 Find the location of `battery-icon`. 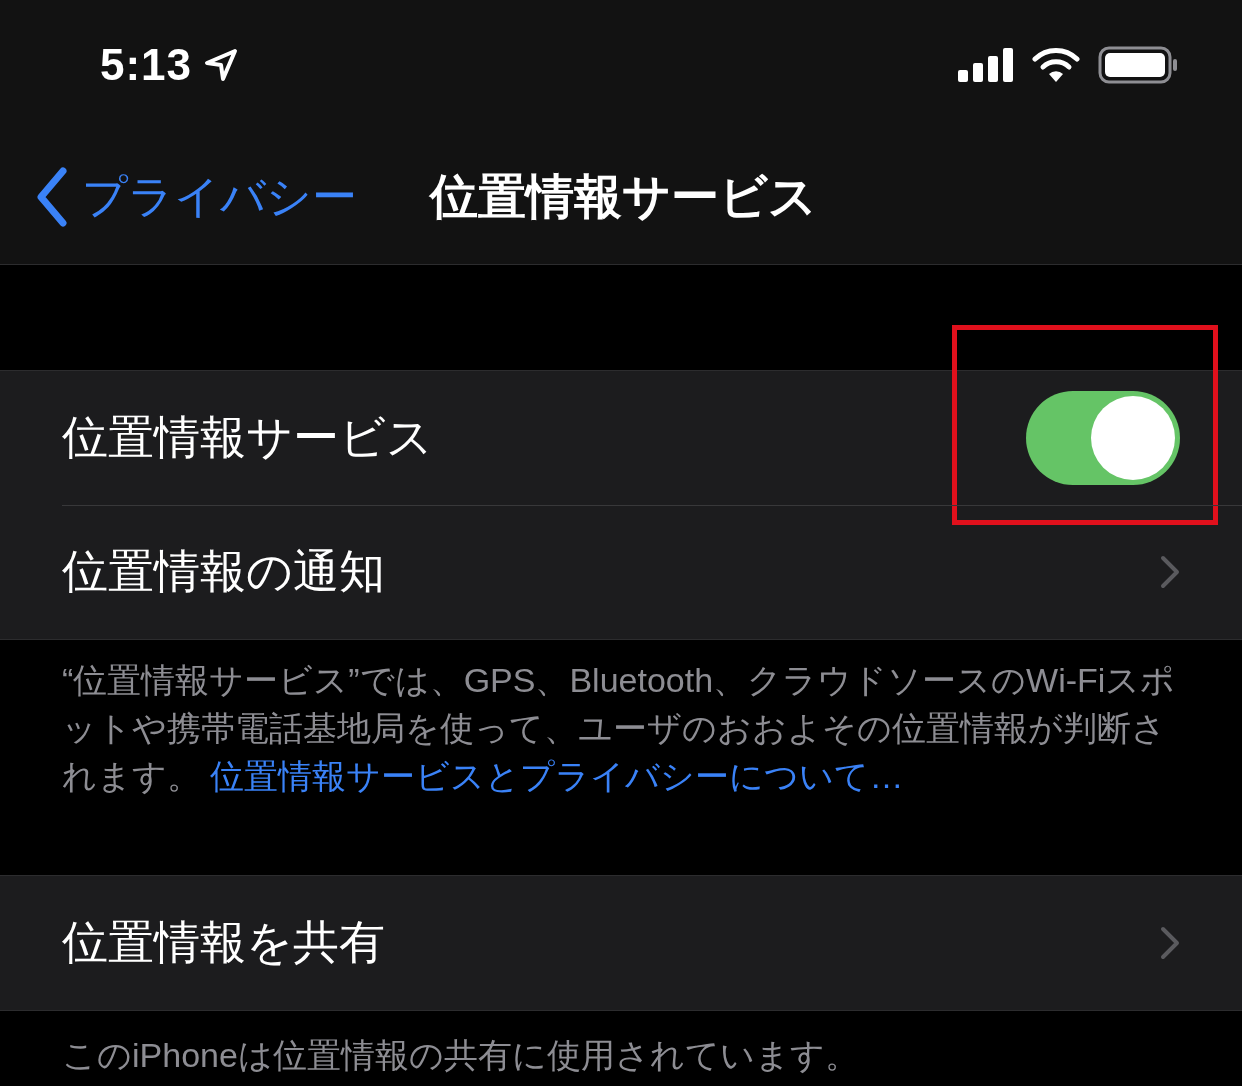

battery-icon is located at coordinates (1138, 65).